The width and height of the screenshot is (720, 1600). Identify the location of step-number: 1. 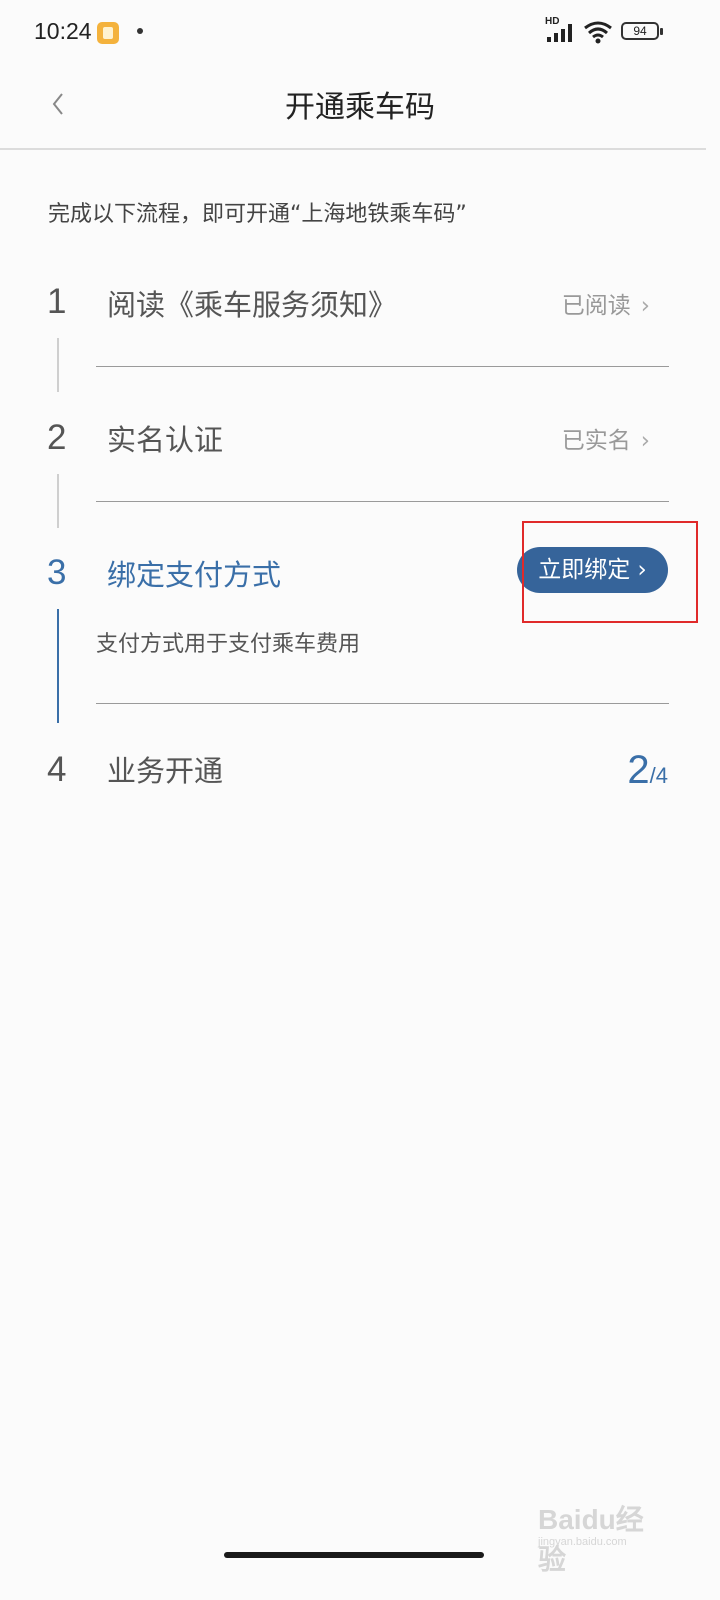
(57, 301).